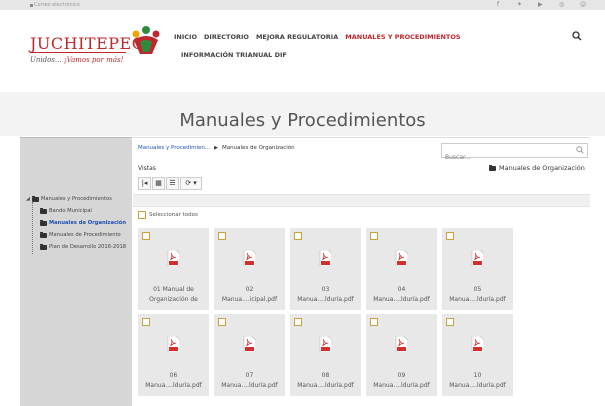 The width and height of the screenshot is (605, 406). I want to click on file-tile: 03 Manua....lduría.pdf, so click(325, 269).